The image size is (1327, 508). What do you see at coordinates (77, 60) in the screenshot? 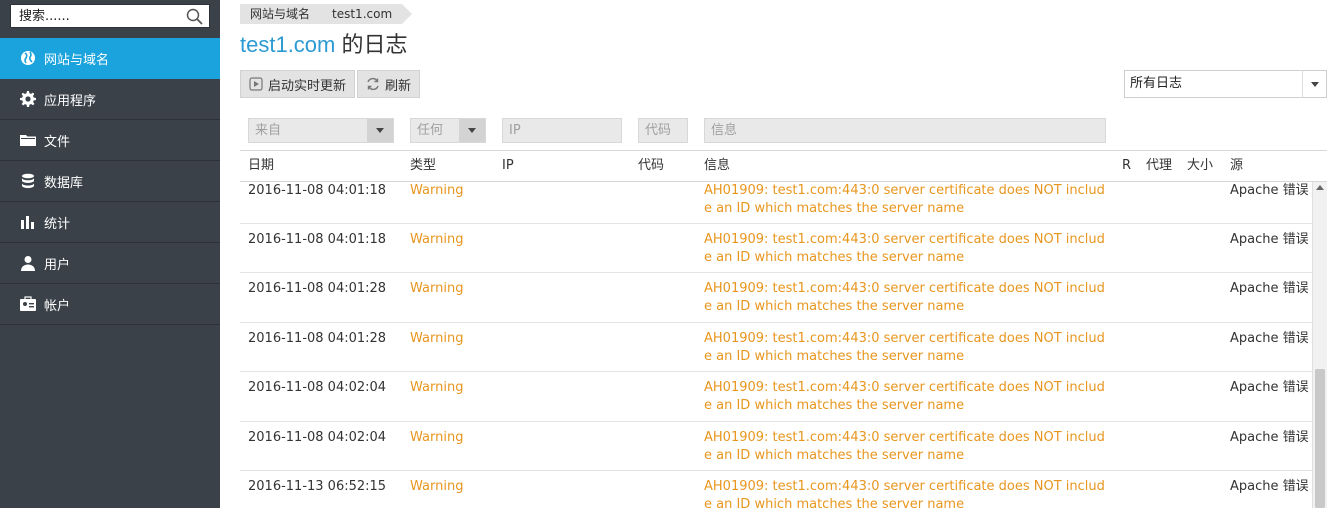
I see `sidebar-item-label: 网站与域名` at bounding box center [77, 60].